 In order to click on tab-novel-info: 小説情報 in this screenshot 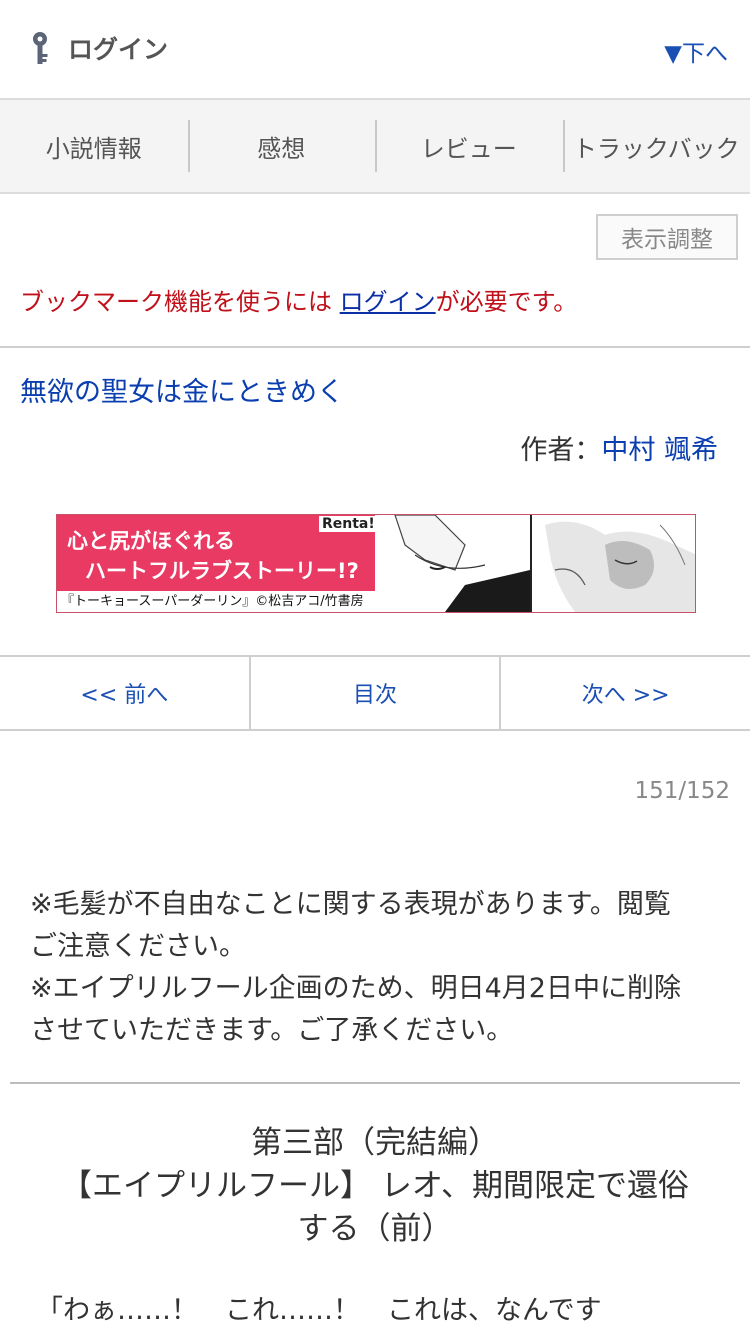, I will do `click(94, 146)`.